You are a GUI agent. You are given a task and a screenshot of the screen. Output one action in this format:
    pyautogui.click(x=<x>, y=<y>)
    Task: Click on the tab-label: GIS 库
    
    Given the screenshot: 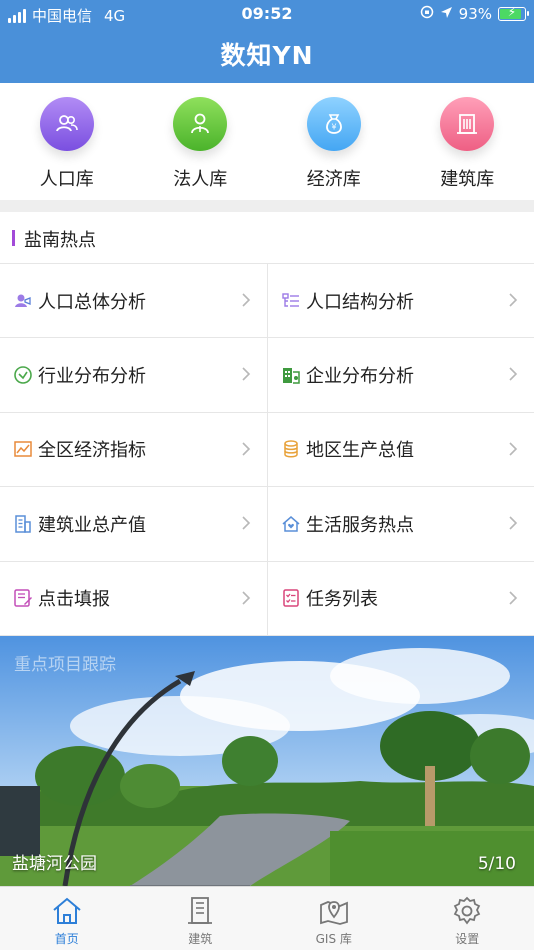 What is the action you would take?
    pyautogui.click(x=333, y=939)
    